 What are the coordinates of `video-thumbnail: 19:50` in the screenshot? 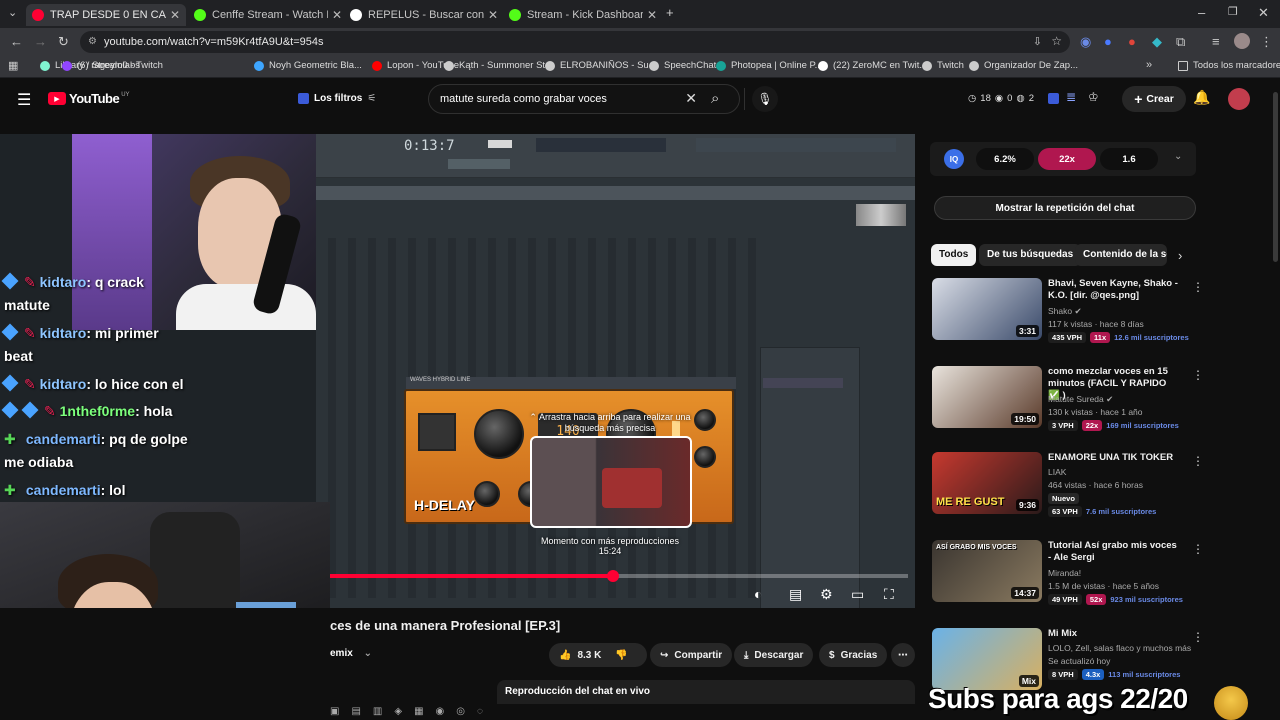 It's located at (987, 397).